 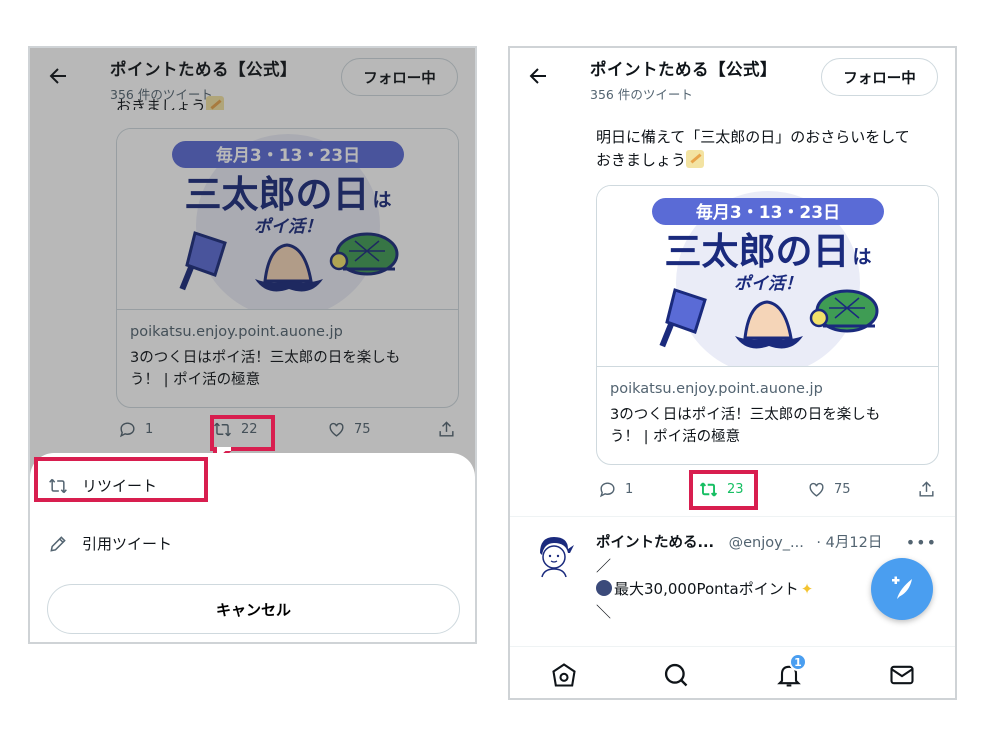 I want to click on reply-text-line: ＼, so click(x=604, y=612).